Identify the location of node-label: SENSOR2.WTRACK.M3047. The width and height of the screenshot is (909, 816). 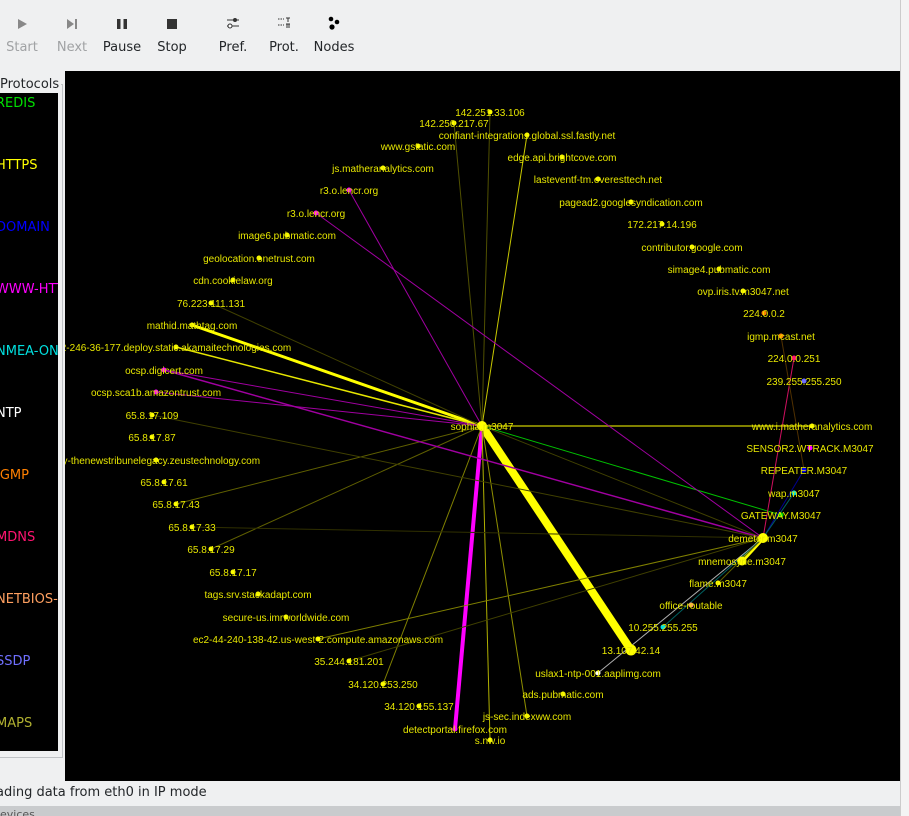
(810, 449).